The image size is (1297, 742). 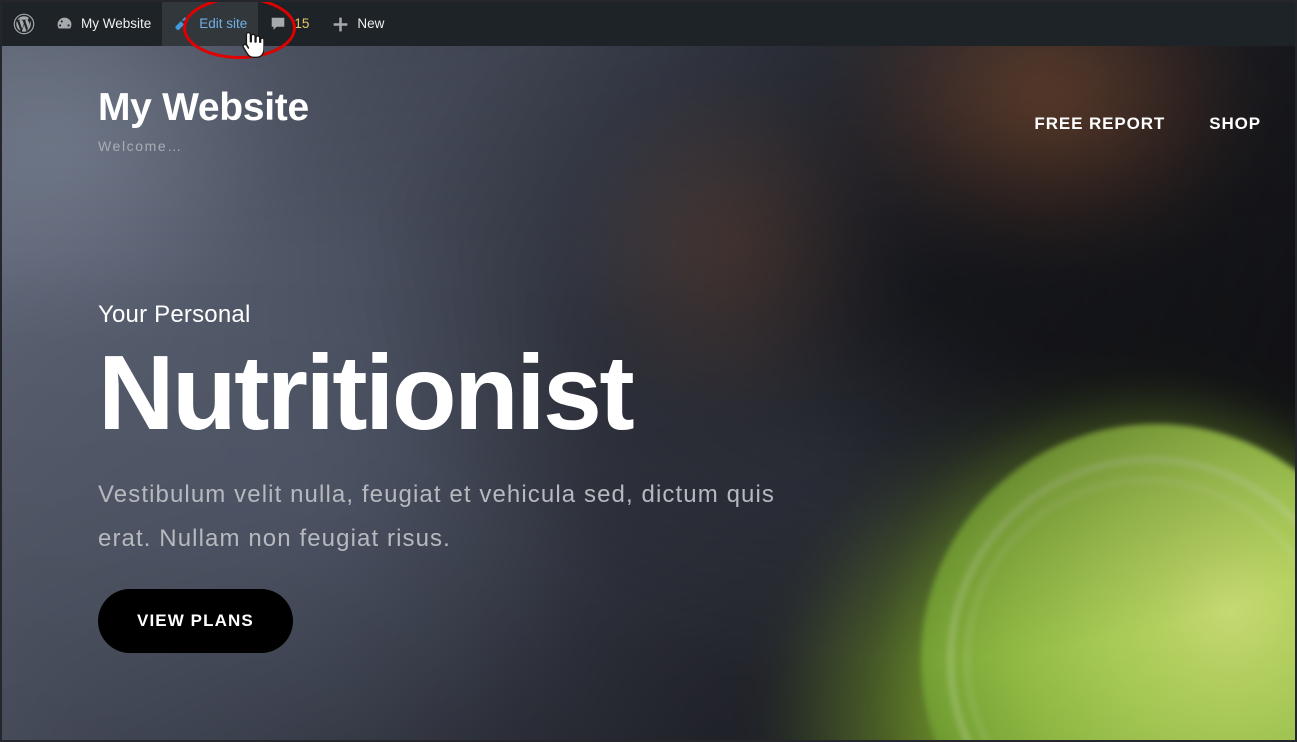 What do you see at coordinates (174, 314) in the screenshot?
I see `hero-eyebrow: Your Personal` at bounding box center [174, 314].